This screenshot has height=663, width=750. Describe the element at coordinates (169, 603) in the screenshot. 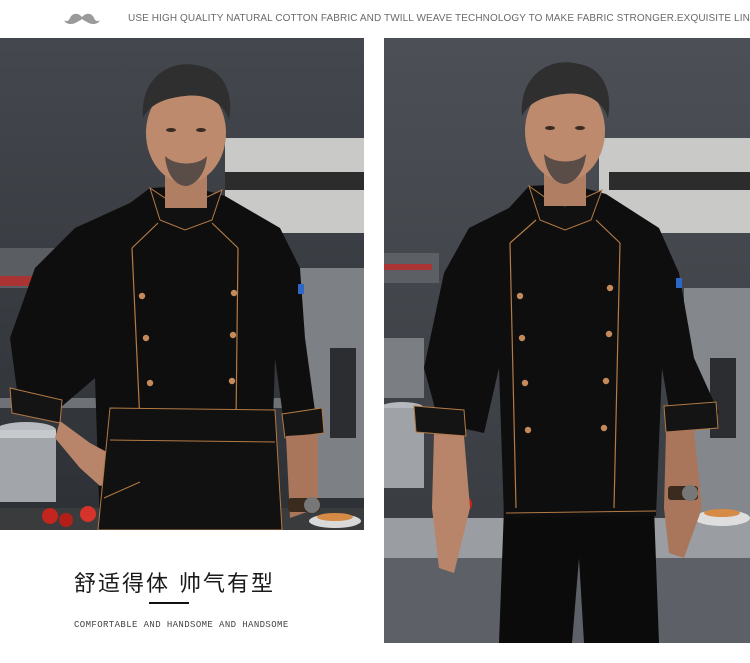

I see `caption-divider` at that location.